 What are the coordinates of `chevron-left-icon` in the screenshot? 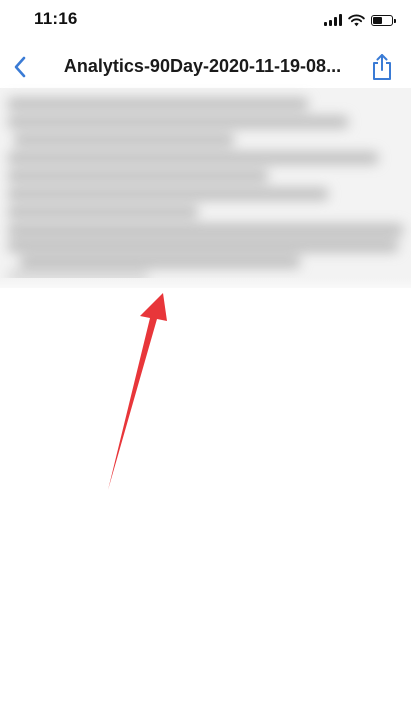 It's located at (20, 67).